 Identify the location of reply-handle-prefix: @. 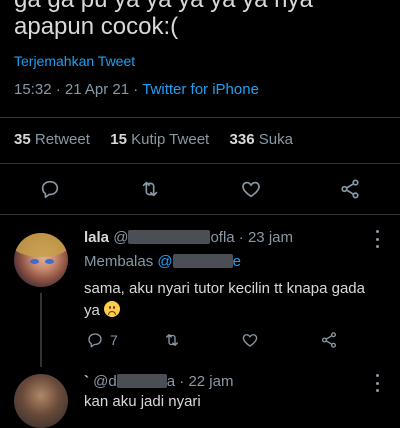
(121, 237).